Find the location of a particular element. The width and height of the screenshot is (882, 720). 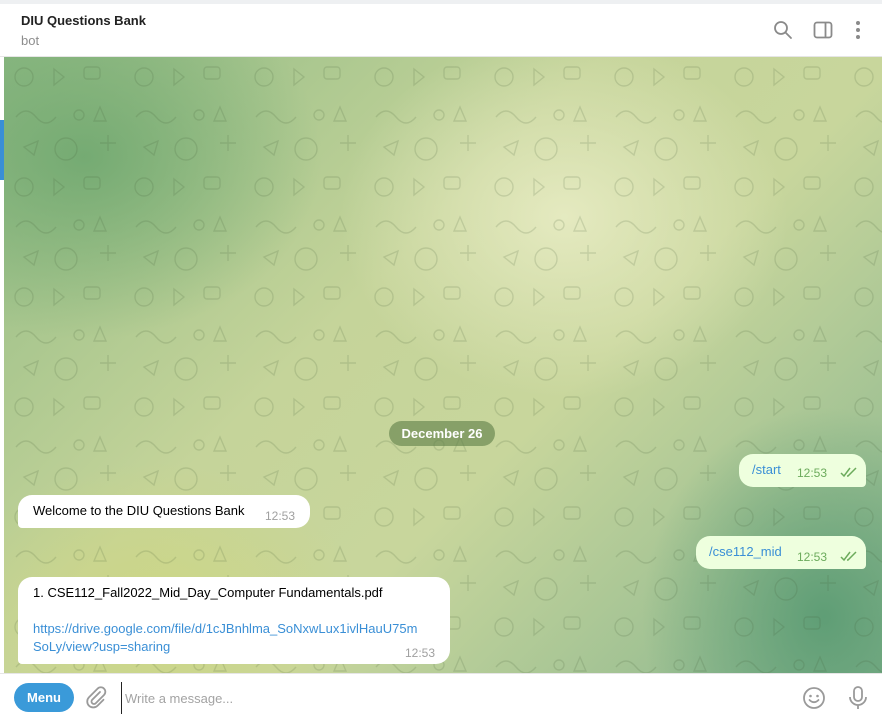

bot-menu-button: Menu is located at coordinates (44, 697).